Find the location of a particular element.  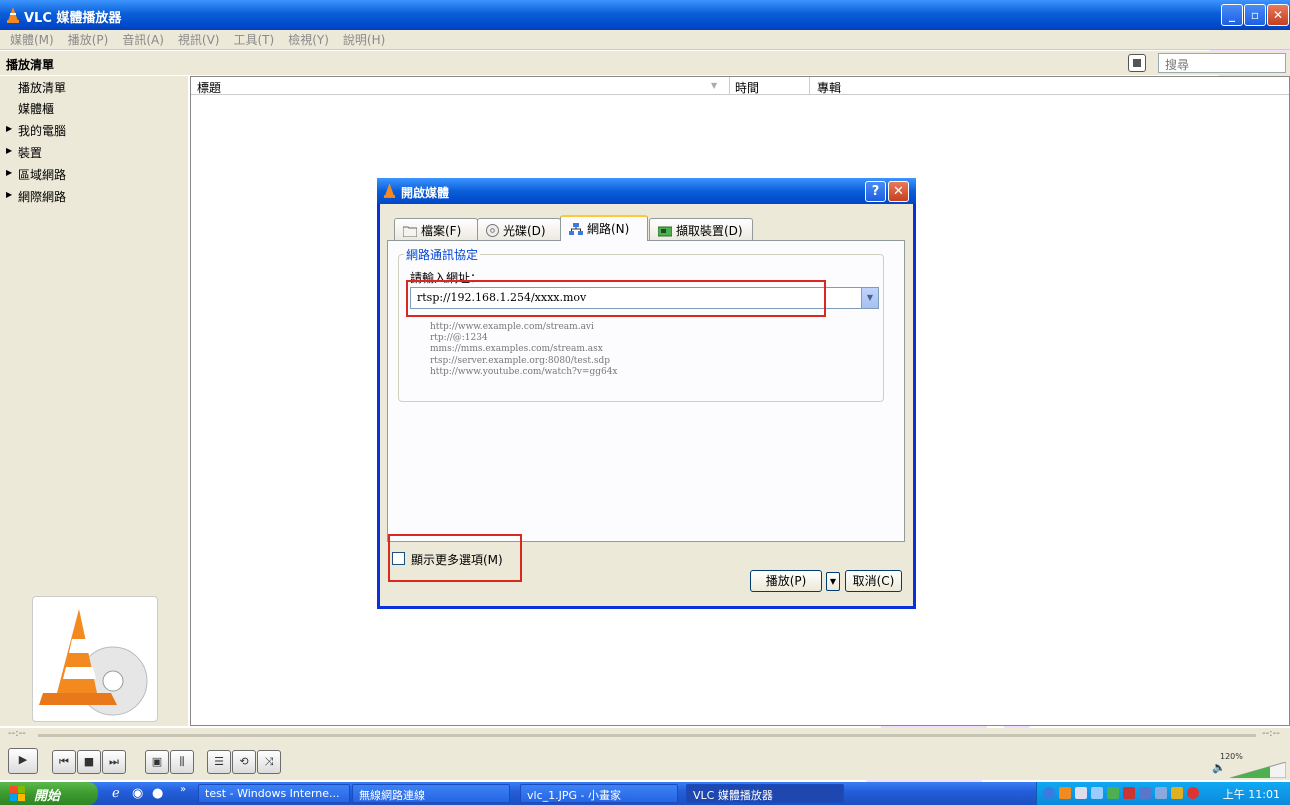

sidebar-item-my-computer: 我的電腦 is located at coordinates (36, 130).